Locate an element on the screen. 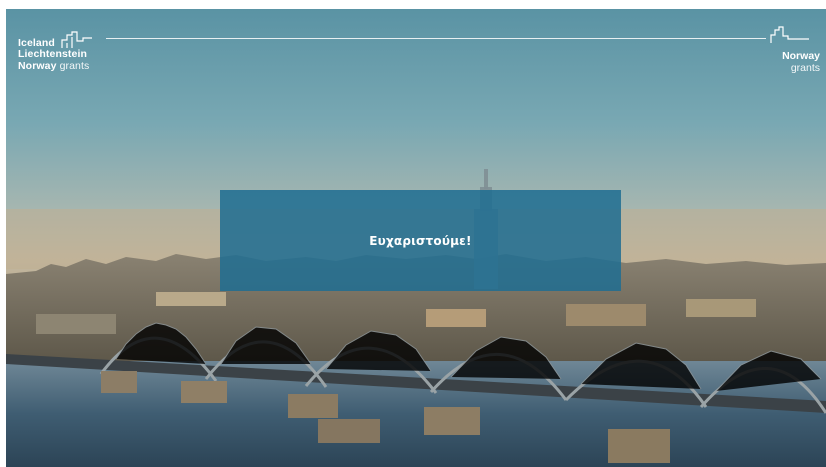 The height and width of the screenshot is (467, 826). thank-you-message: Ευχαριστούμε! is located at coordinates (420, 240).